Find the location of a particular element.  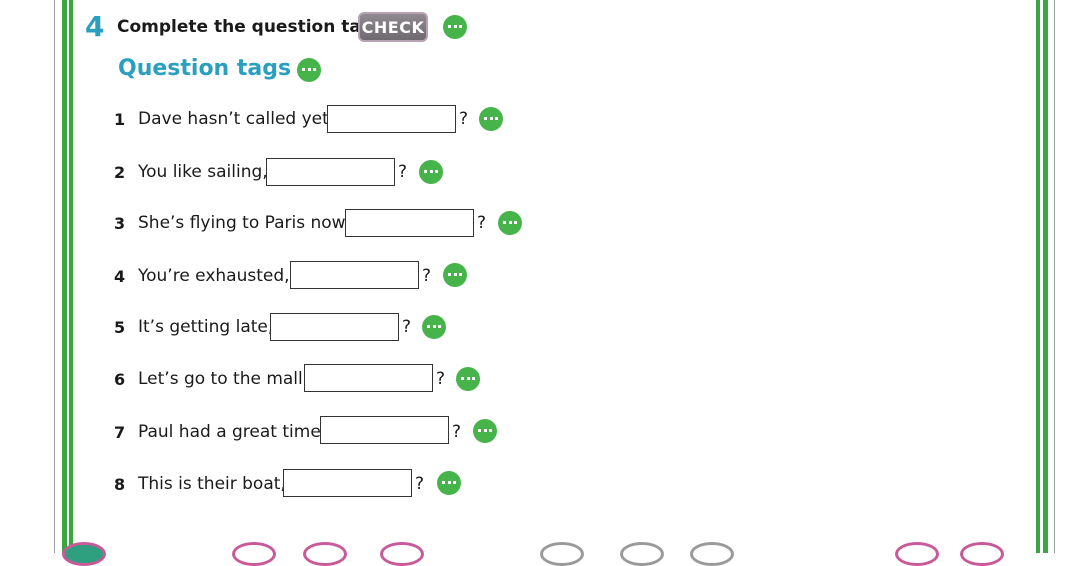

question-number: 5 is located at coordinates (120, 327).